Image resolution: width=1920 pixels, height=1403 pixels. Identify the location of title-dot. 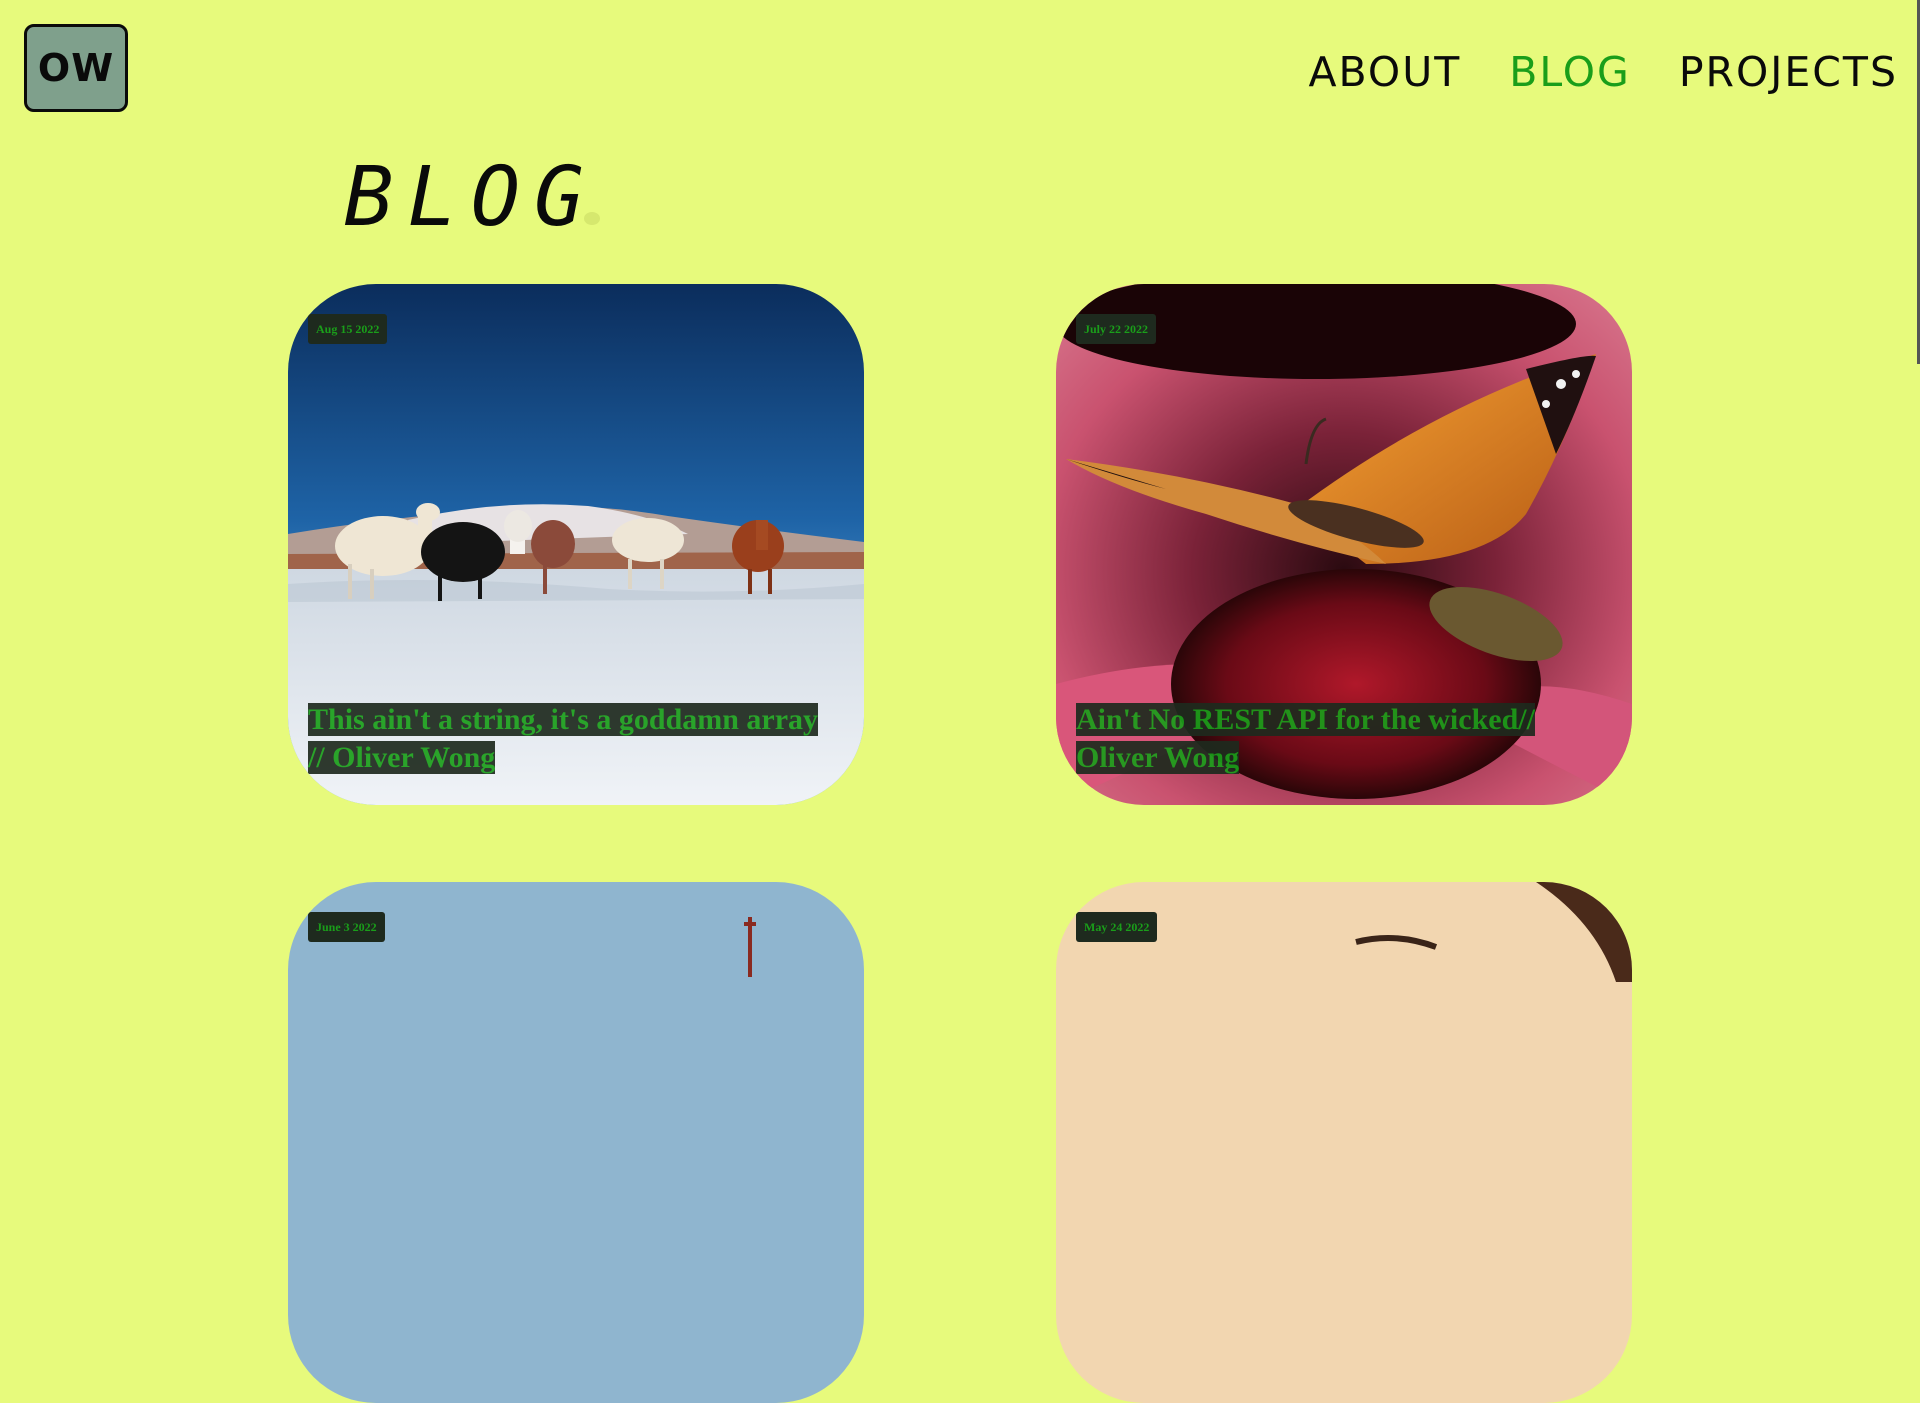
(592, 218).